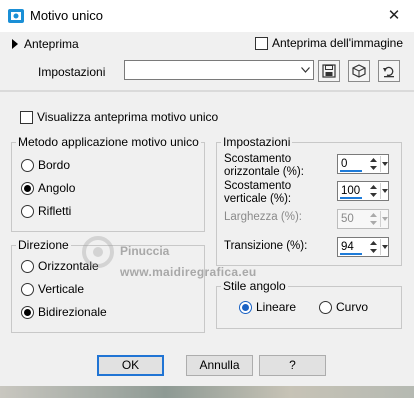  What do you see at coordinates (51, 44) in the screenshot?
I see `preview-label: Anteprima` at bounding box center [51, 44].